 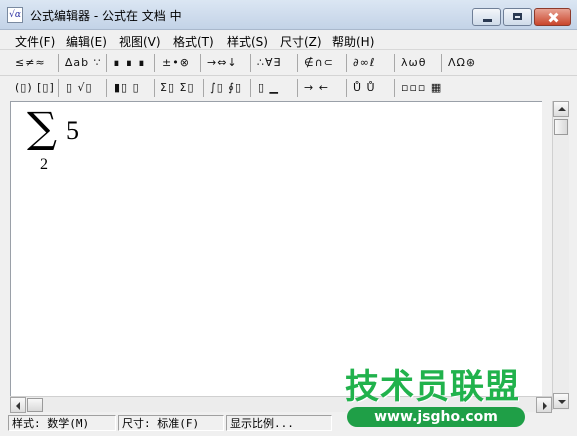 What do you see at coordinates (364, 88) in the screenshot?
I see `products-set-theory-templates-button: Ů Ů` at bounding box center [364, 88].